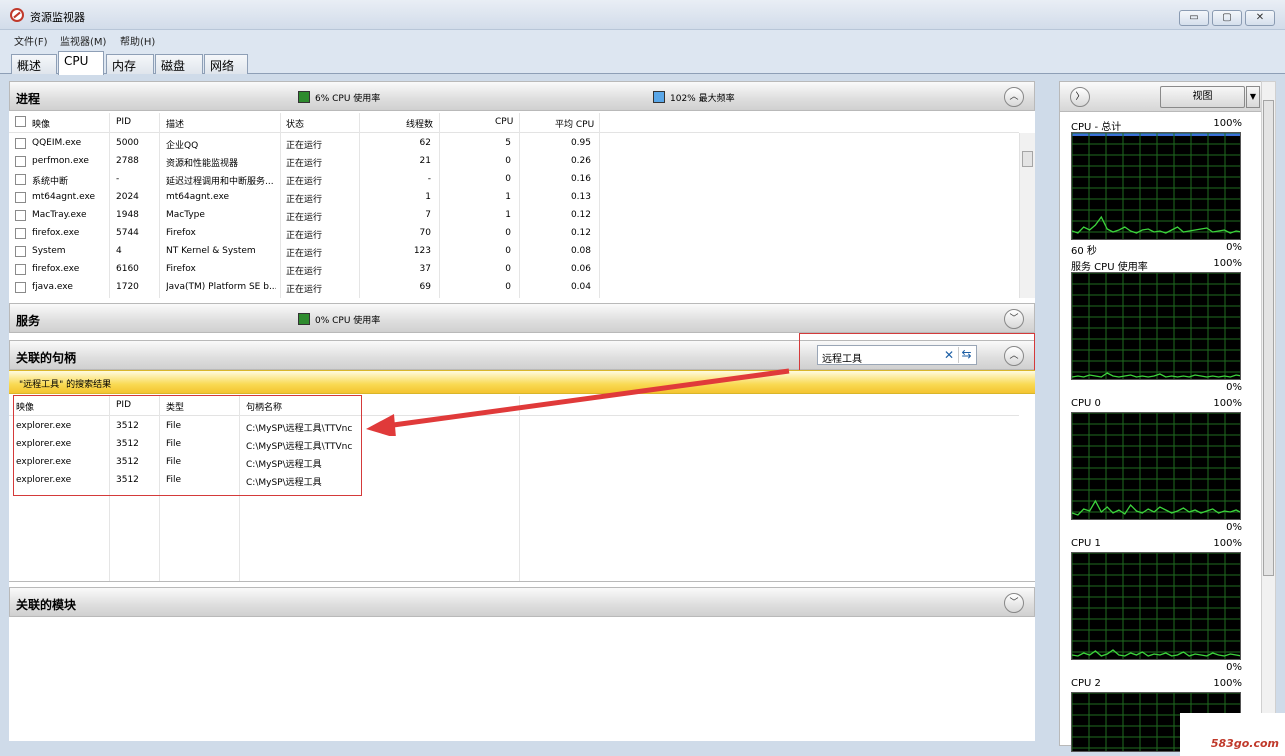 Image resolution: width=1285 pixels, height=756 pixels. Describe the element at coordinates (1027, 215) in the screenshot. I see `processes-scrollbar` at that location.